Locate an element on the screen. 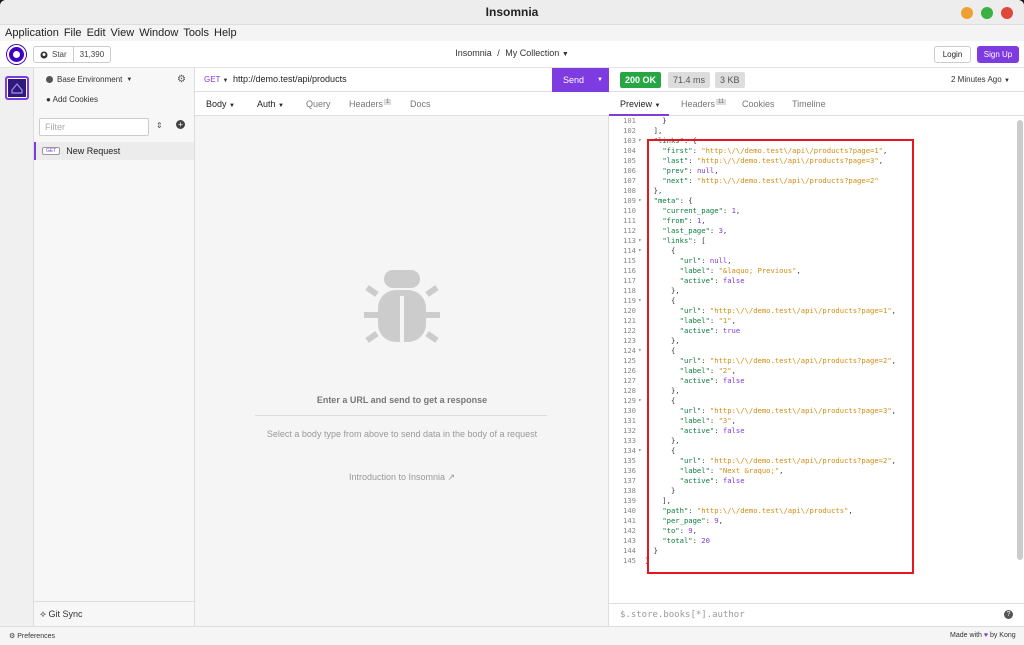  breadcrumb: Insomnia / My Collection ▼ is located at coordinates (512, 53).